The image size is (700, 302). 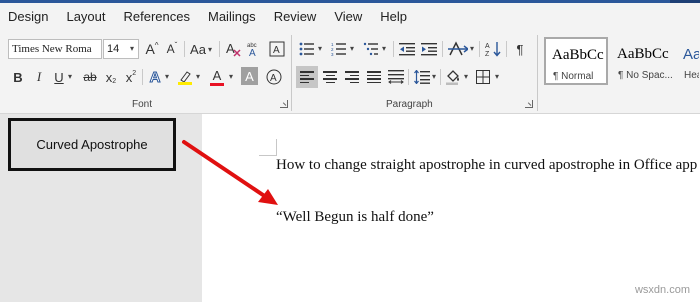 I want to click on enclose-characters-icon: A, so click(x=274, y=77).